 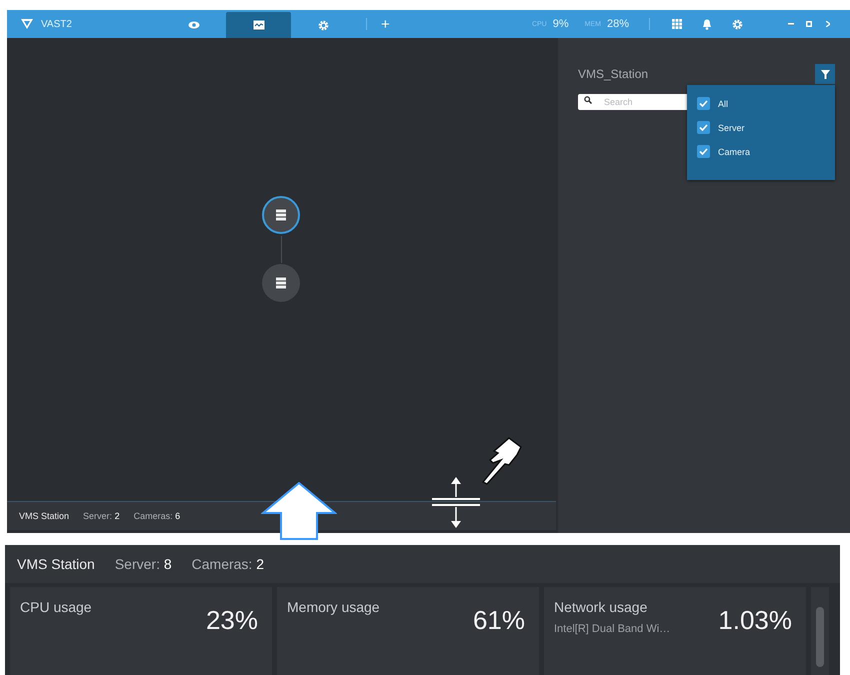 I want to click on pointing-hand-icon, so click(x=502, y=460).